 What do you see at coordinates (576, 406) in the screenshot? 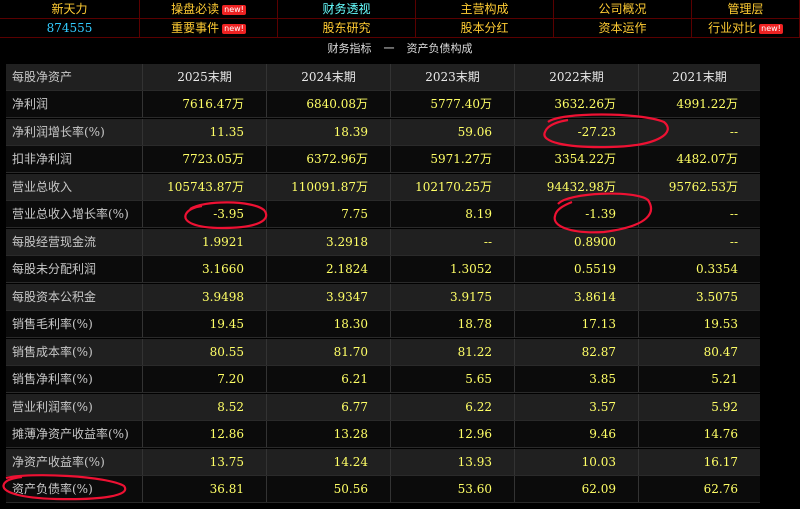
I see `value-cell: 3.57` at bounding box center [576, 406].